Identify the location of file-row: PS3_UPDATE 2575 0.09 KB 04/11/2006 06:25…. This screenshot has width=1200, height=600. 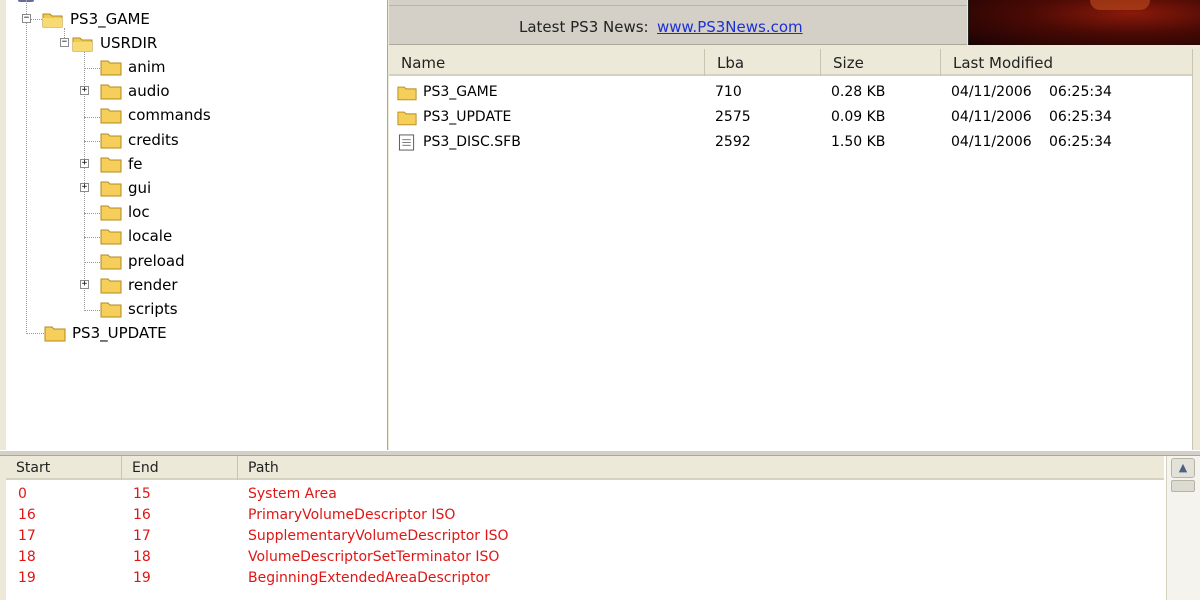
(790, 117).